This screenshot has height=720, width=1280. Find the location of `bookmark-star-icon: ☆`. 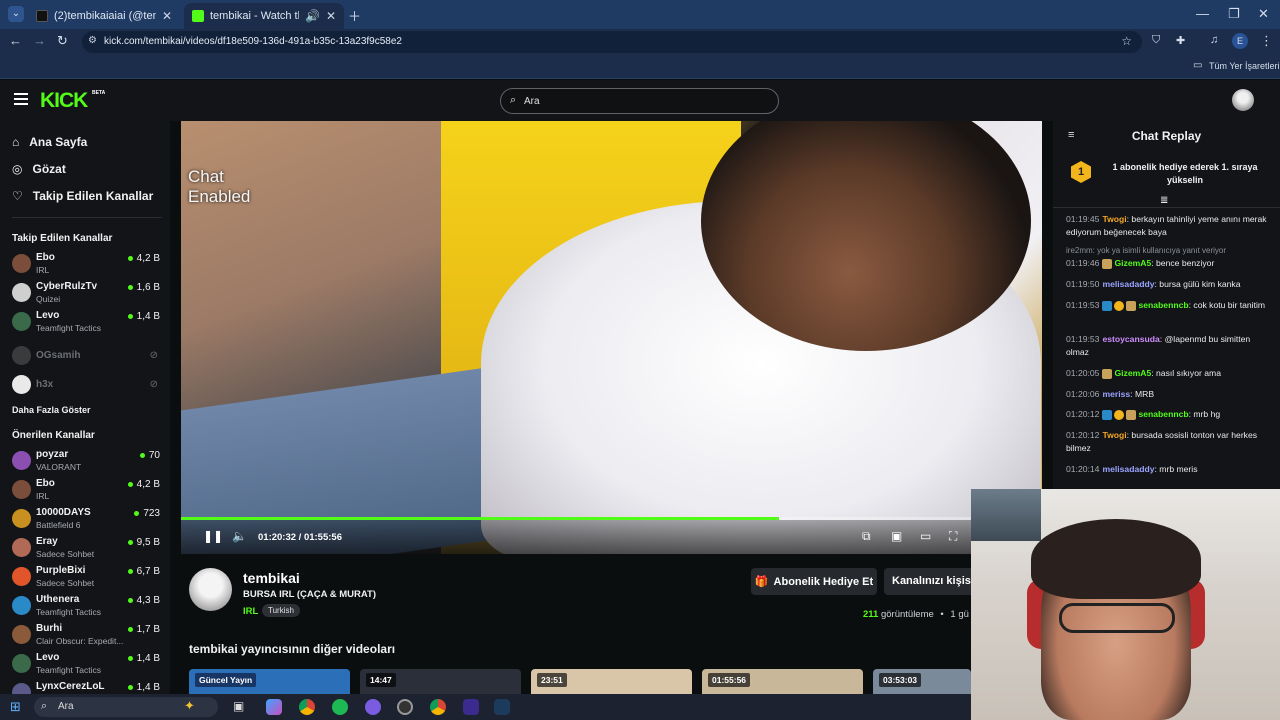

bookmark-star-icon: ☆ is located at coordinates (1126, 41).